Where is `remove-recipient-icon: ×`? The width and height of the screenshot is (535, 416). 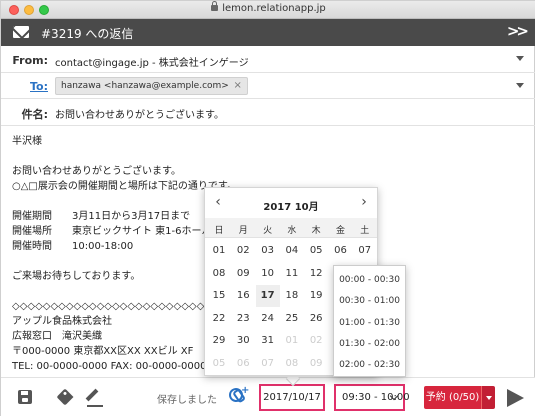
remove-recipient-icon: × is located at coordinates (237, 86).